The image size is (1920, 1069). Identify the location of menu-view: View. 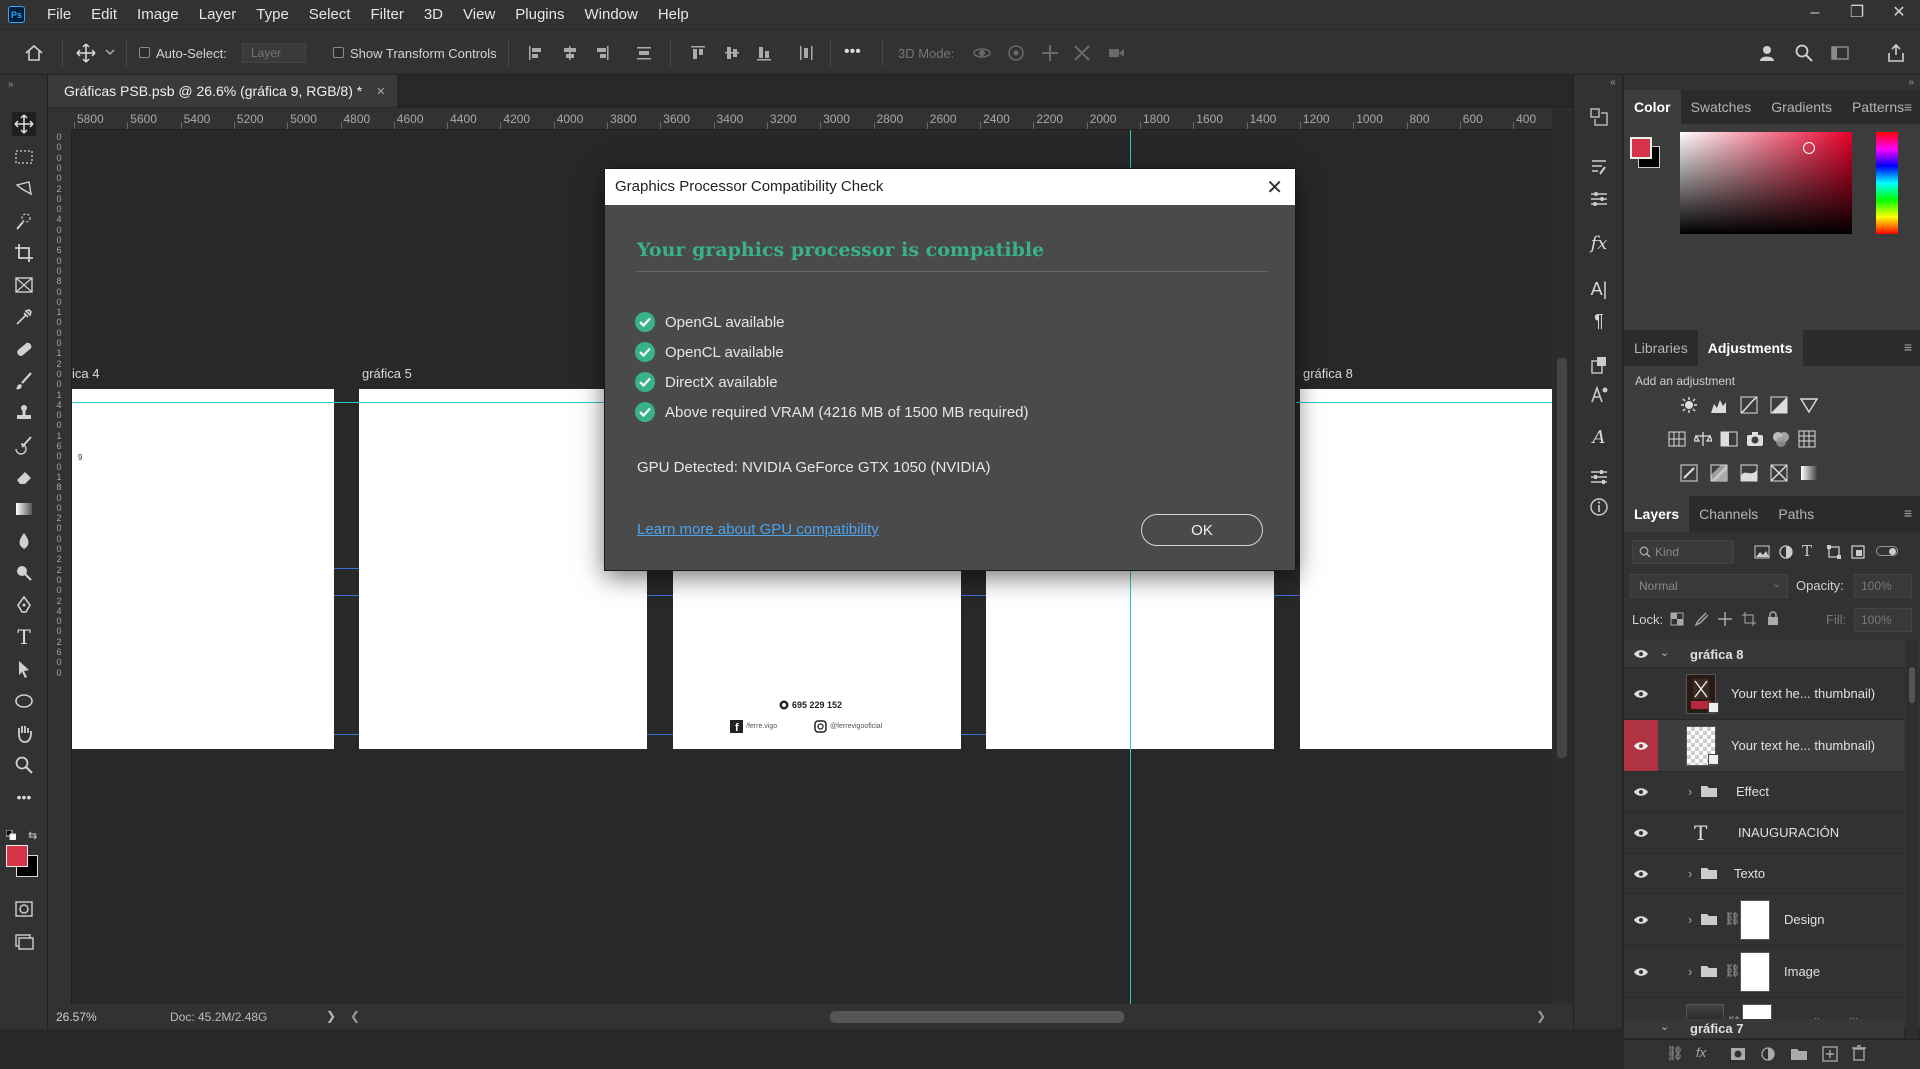
(479, 14).